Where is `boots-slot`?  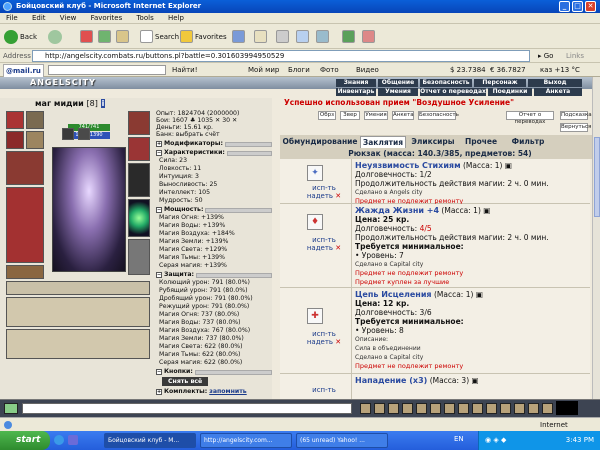
boots-slot is located at coordinates (139, 257).